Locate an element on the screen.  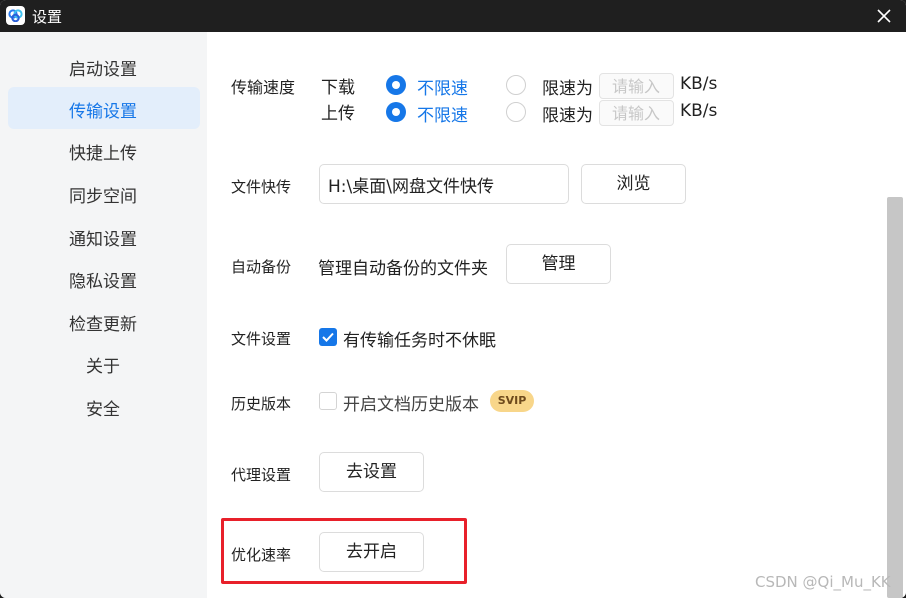
sidebar-item-check-update: 检查更新 is located at coordinates (104, 321).